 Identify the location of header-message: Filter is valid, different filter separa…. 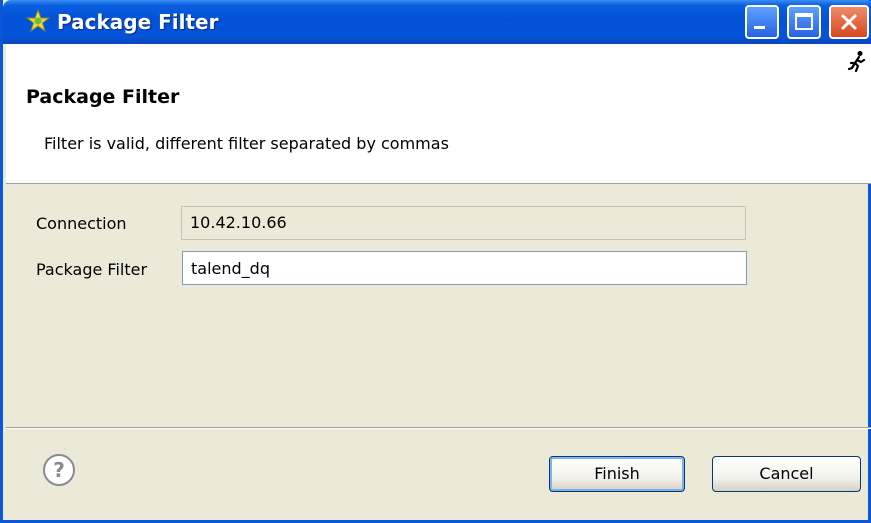
(246, 143).